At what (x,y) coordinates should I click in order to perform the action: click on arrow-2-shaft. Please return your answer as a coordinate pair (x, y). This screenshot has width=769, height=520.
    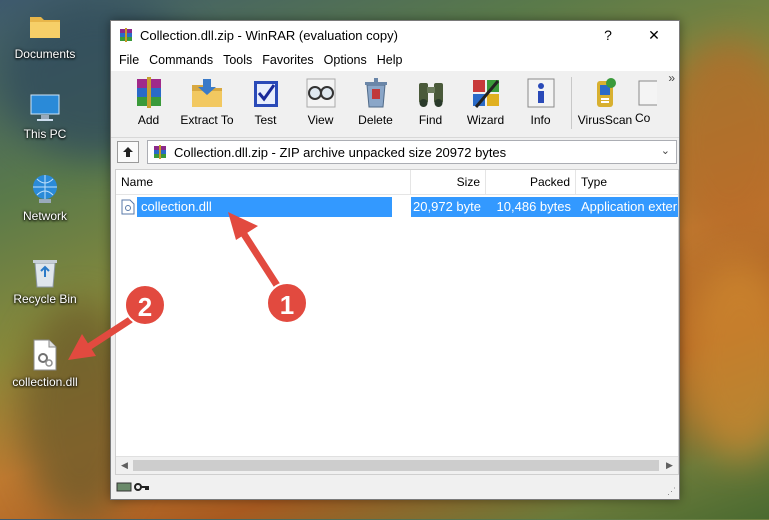
    Looking at the image, I should click on (107, 335).